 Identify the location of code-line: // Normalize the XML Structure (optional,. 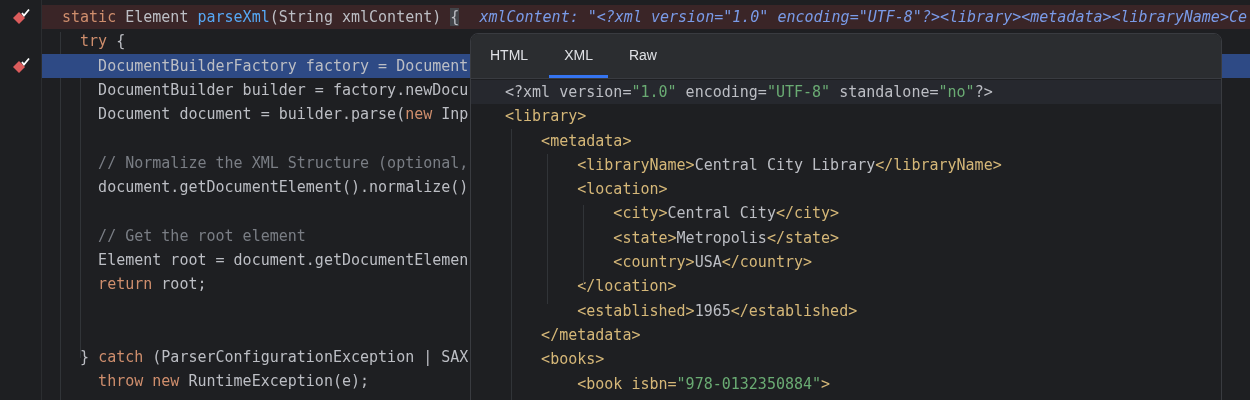
(283, 163).